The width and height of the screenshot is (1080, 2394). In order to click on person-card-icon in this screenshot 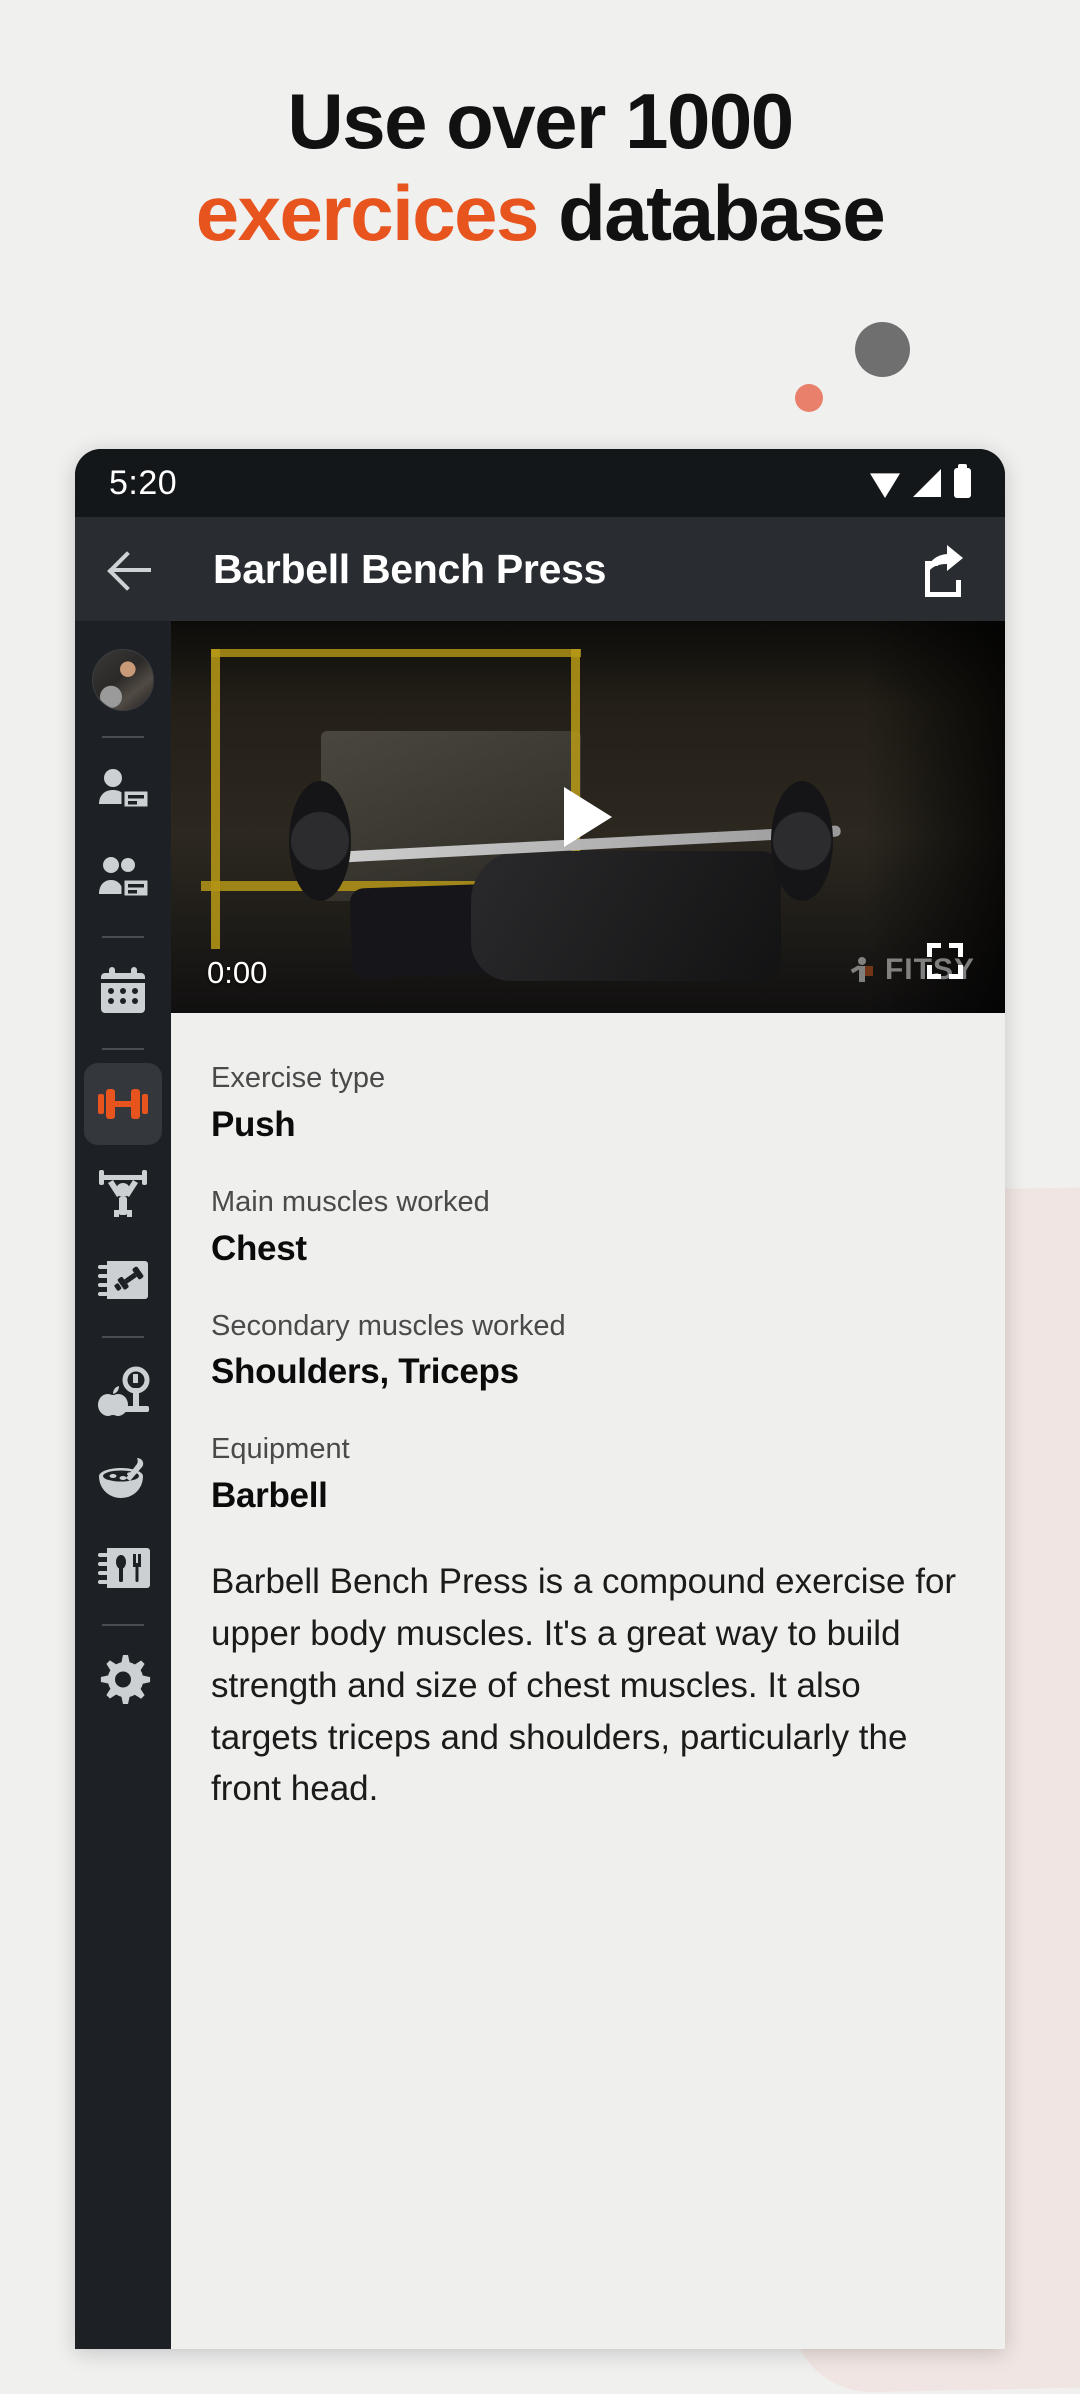, I will do `click(125, 789)`.